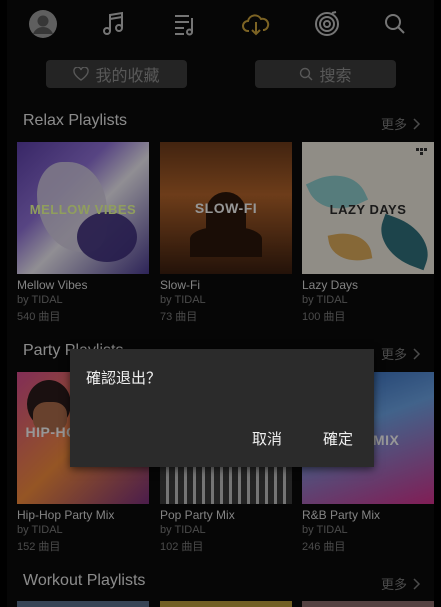 Image resolution: width=441 pixels, height=607 pixels. Describe the element at coordinates (338, 438) in the screenshot. I see `confirm-button: 確定` at that location.